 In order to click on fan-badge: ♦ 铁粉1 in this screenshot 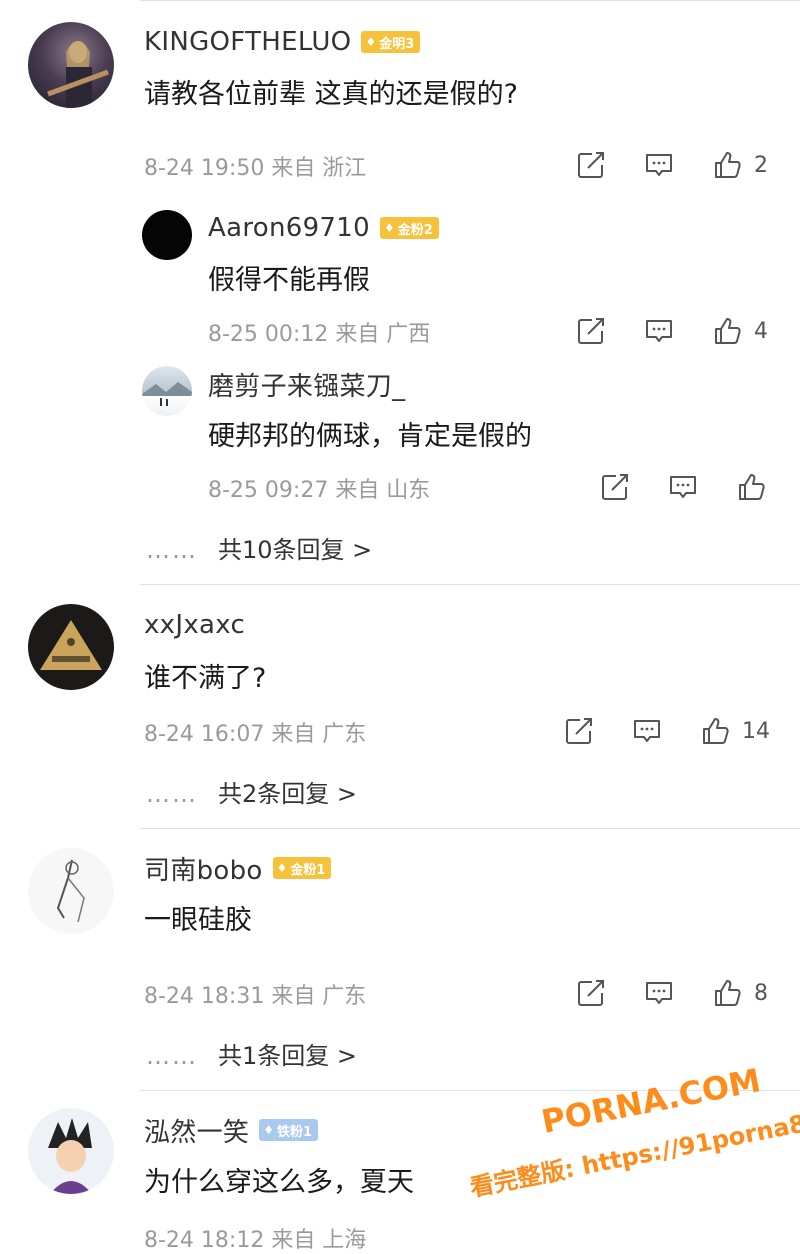, I will do `click(289, 1130)`.